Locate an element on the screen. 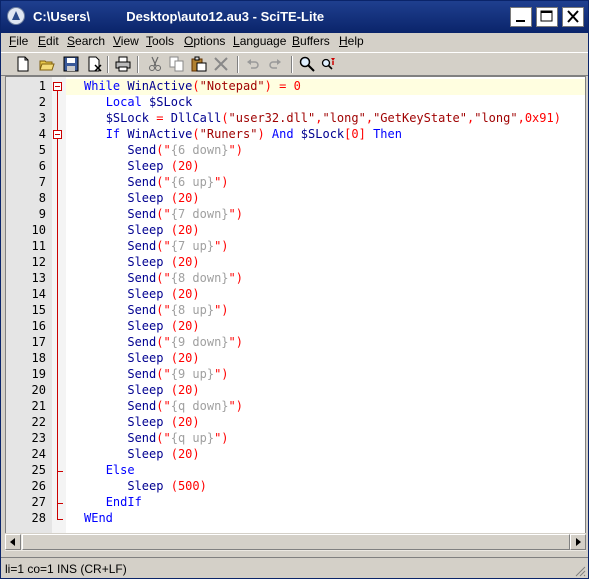 Image resolution: width=589 pixels, height=579 pixels. menu-view: View is located at coordinates (126, 41).